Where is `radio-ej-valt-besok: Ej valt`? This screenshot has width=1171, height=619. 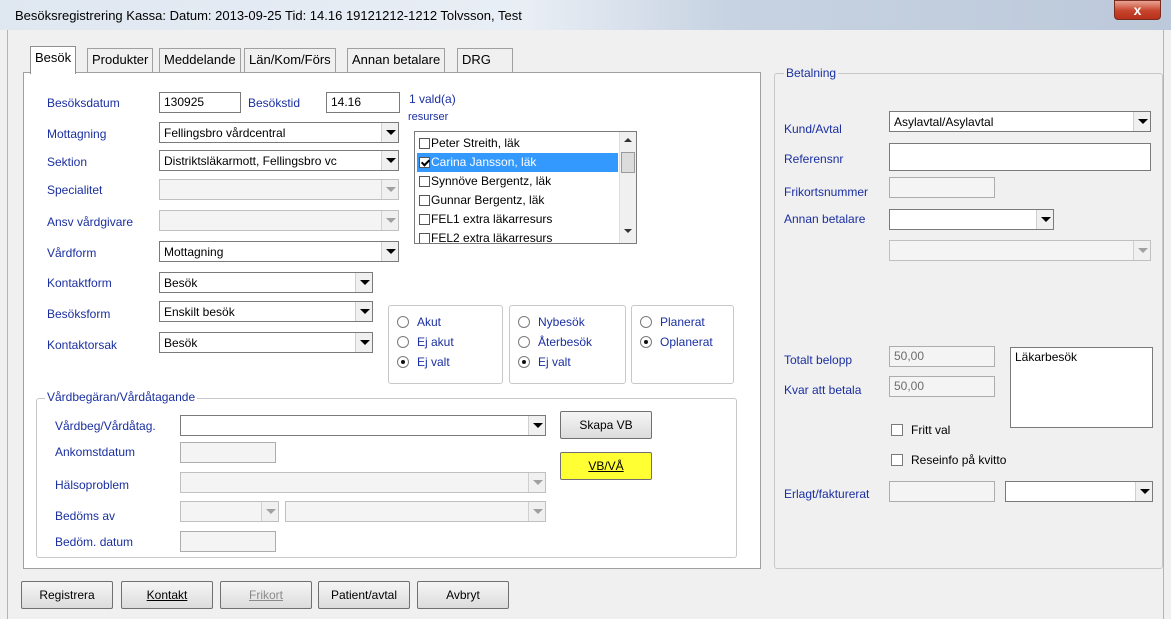 radio-ej-valt-besok: Ej valt is located at coordinates (544, 362).